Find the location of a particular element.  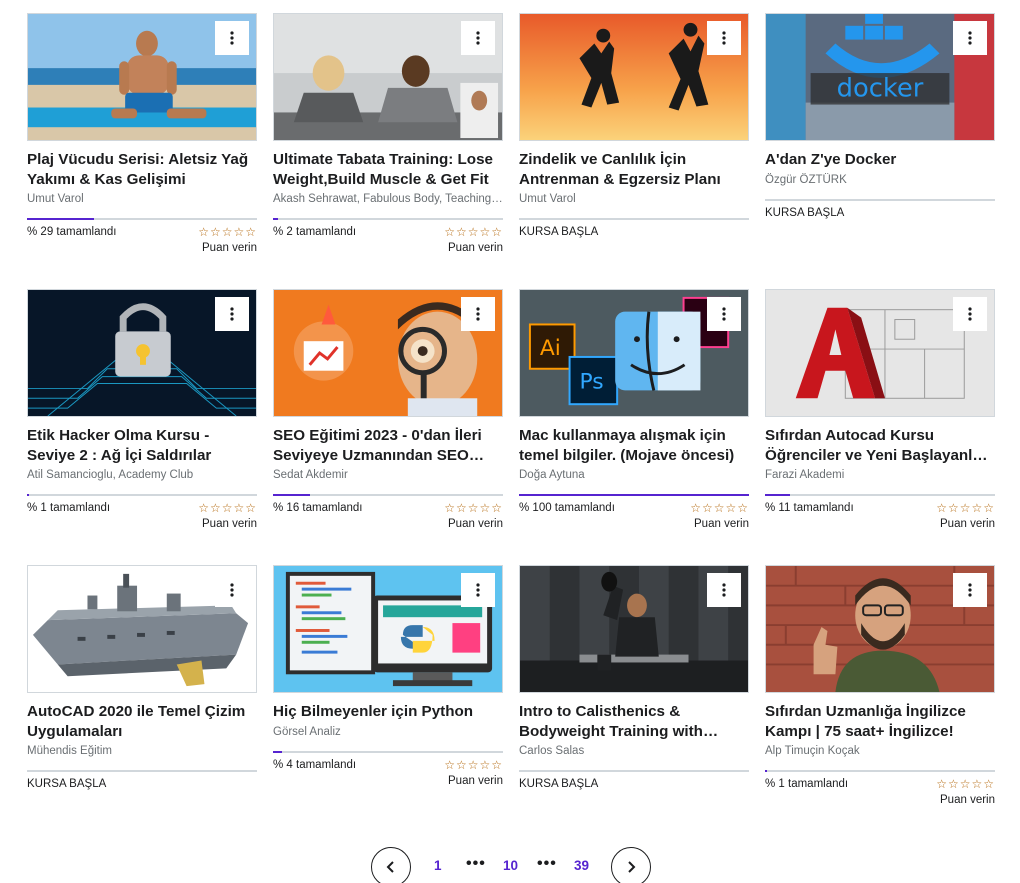

progress-label: % 29 tamamlandı is located at coordinates (72, 232).